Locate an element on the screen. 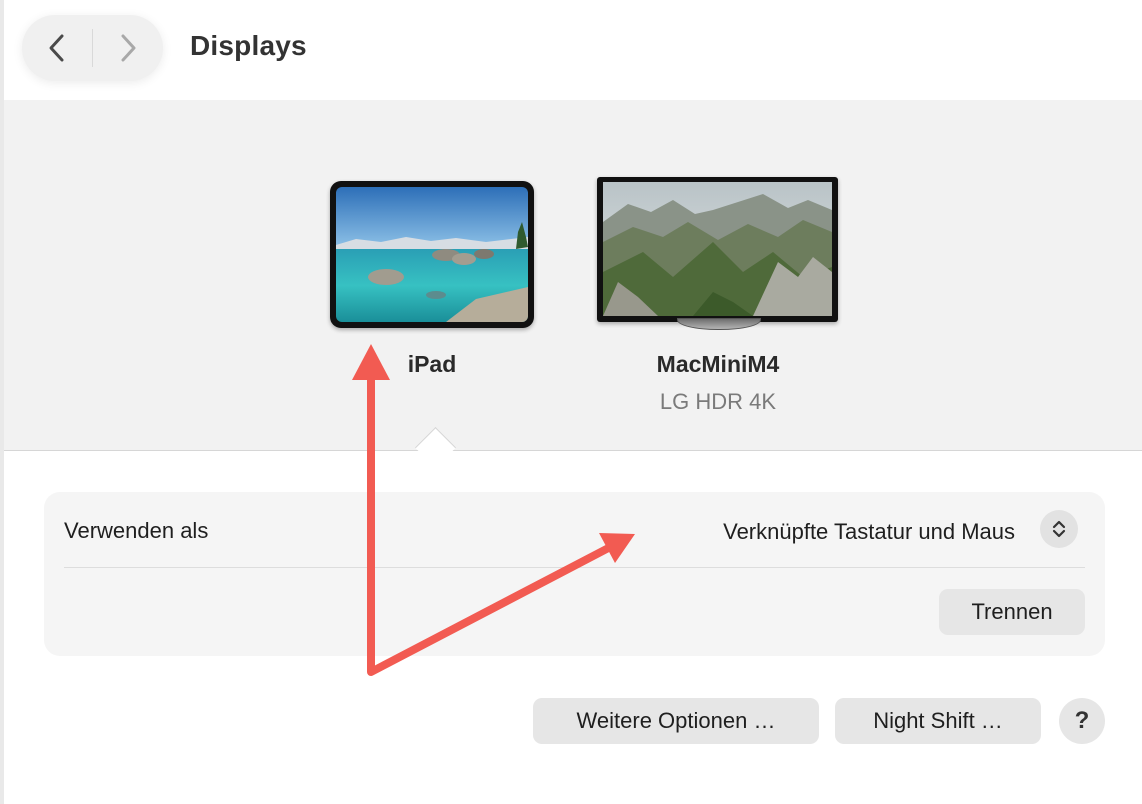 This screenshot has width=1142, height=804. ipad-wallpaper is located at coordinates (432, 254).